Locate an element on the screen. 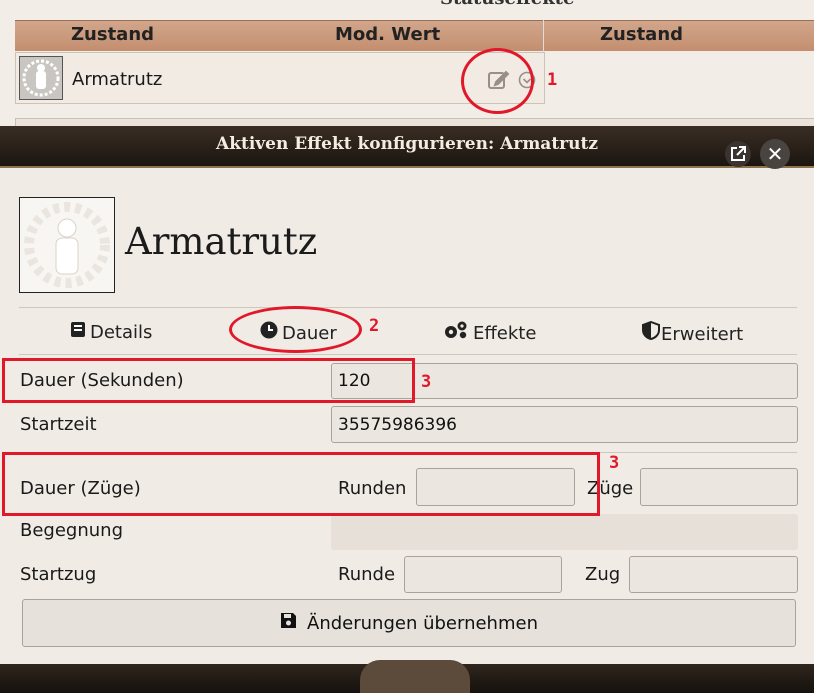 The width and height of the screenshot is (814, 693). start-time-input is located at coordinates (564, 424).